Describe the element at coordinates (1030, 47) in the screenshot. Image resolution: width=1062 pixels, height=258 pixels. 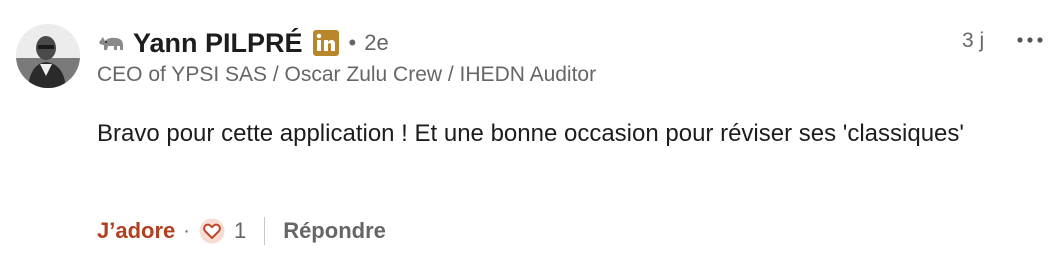
I see `more-horizontal-icon` at that location.